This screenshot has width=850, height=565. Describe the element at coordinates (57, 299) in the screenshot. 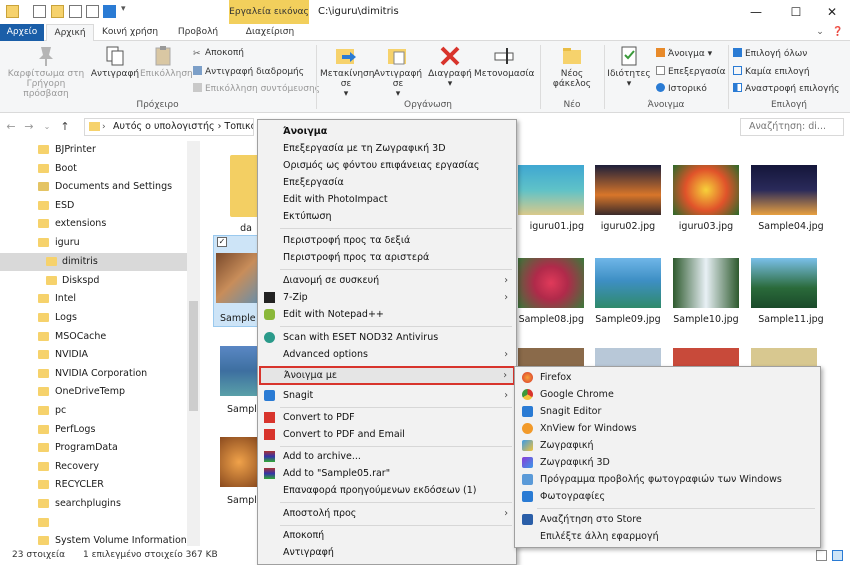

I see `tree-item-intel: Intel` at that location.